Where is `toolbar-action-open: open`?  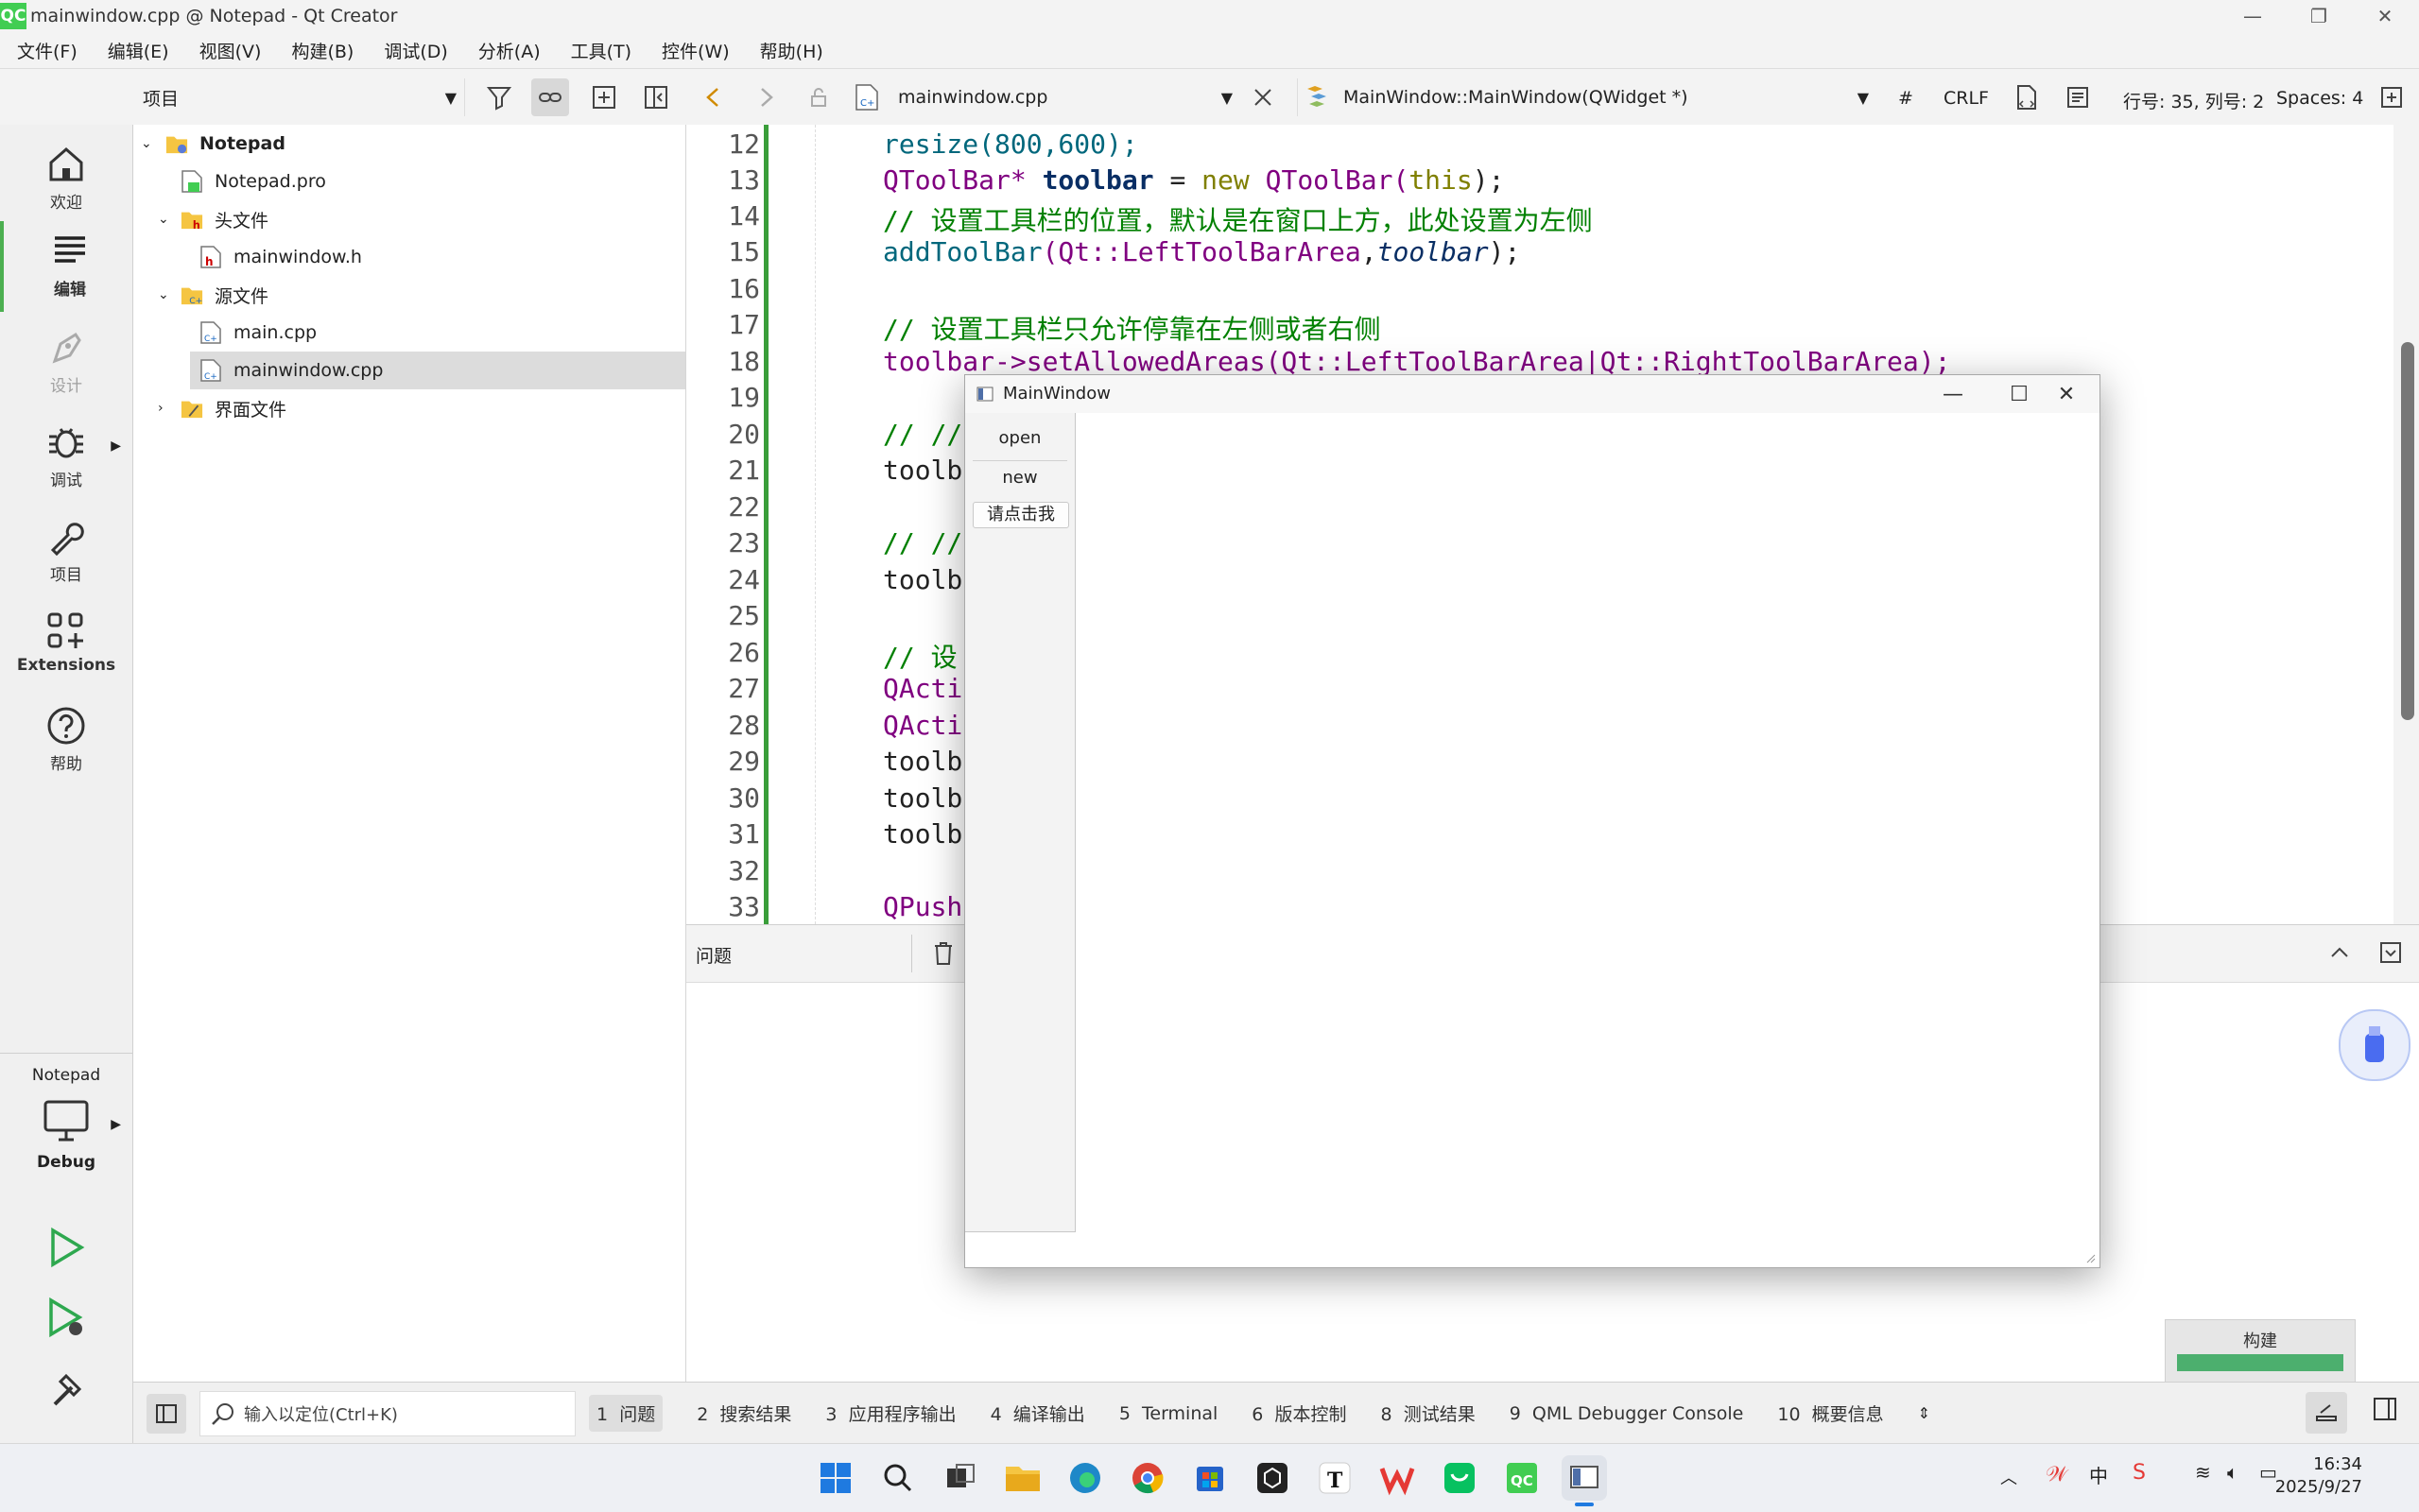
toolbar-action-open: open is located at coordinates (1020, 438).